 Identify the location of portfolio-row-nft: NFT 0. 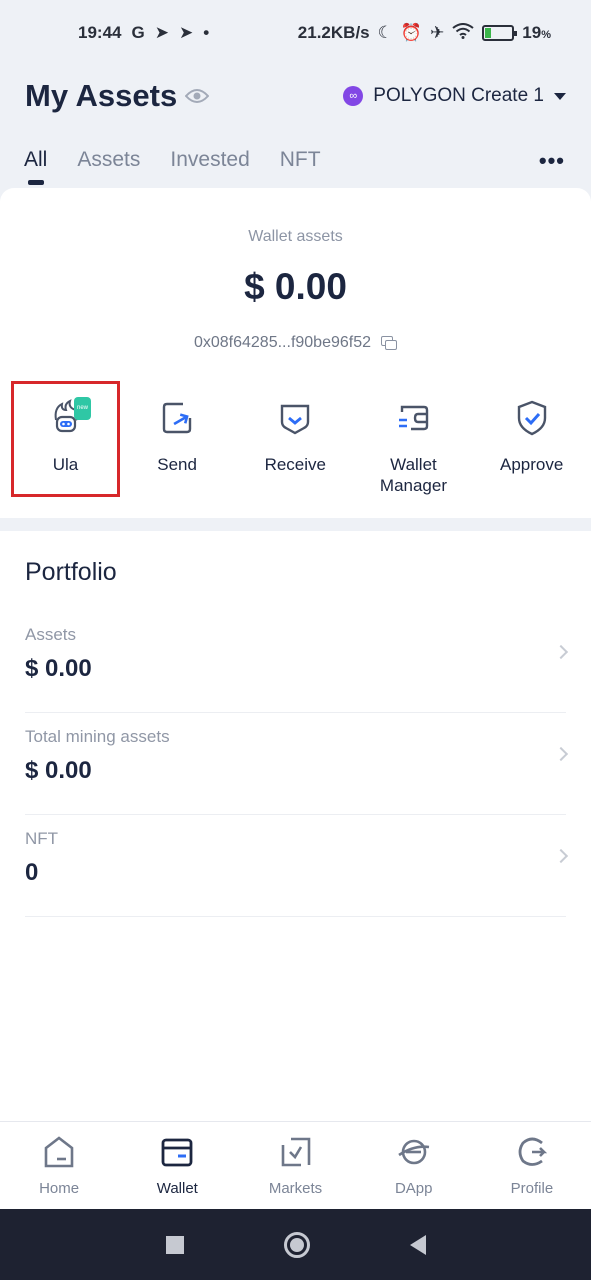
(297, 866).